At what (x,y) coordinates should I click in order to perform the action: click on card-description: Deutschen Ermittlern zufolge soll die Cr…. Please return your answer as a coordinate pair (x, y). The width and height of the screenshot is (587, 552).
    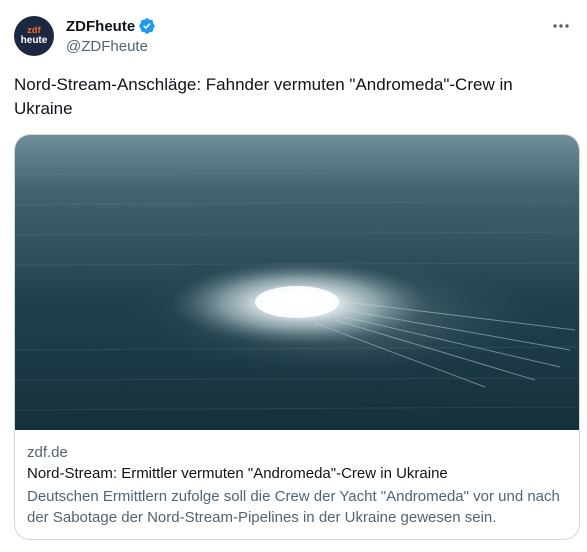
    Looking at the image, I should click on (293, 507).